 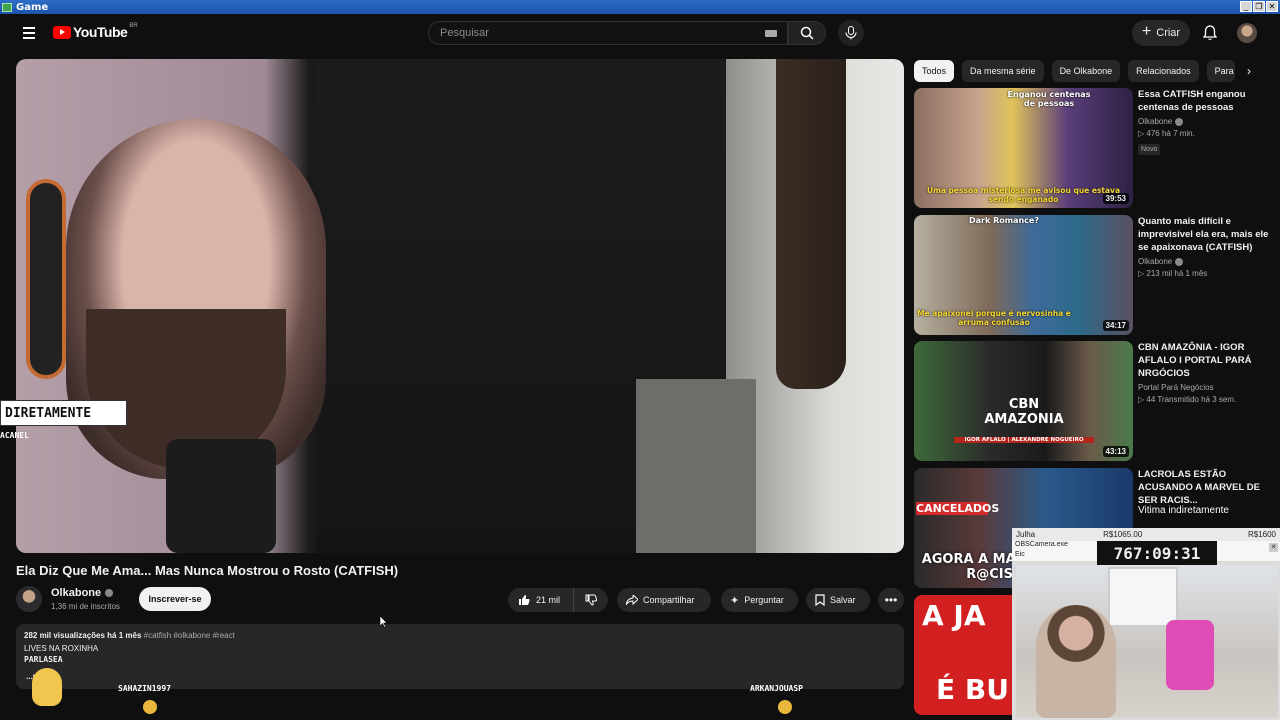 I want to click on stream-overlay-label: DIRETAMENTE, so click(x=63, y=413).